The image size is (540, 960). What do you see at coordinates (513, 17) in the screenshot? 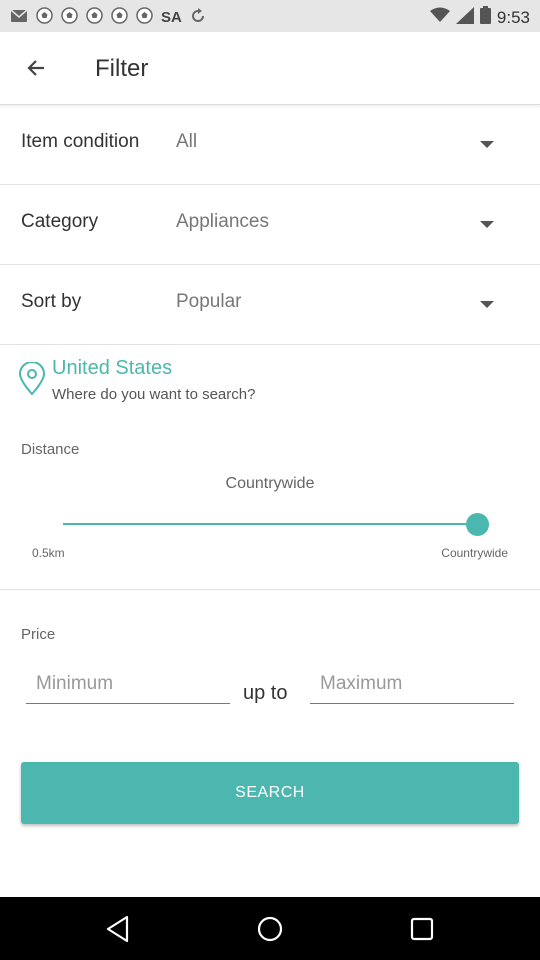
I see `status-time: 9:53` at bounding box center [513, 17].